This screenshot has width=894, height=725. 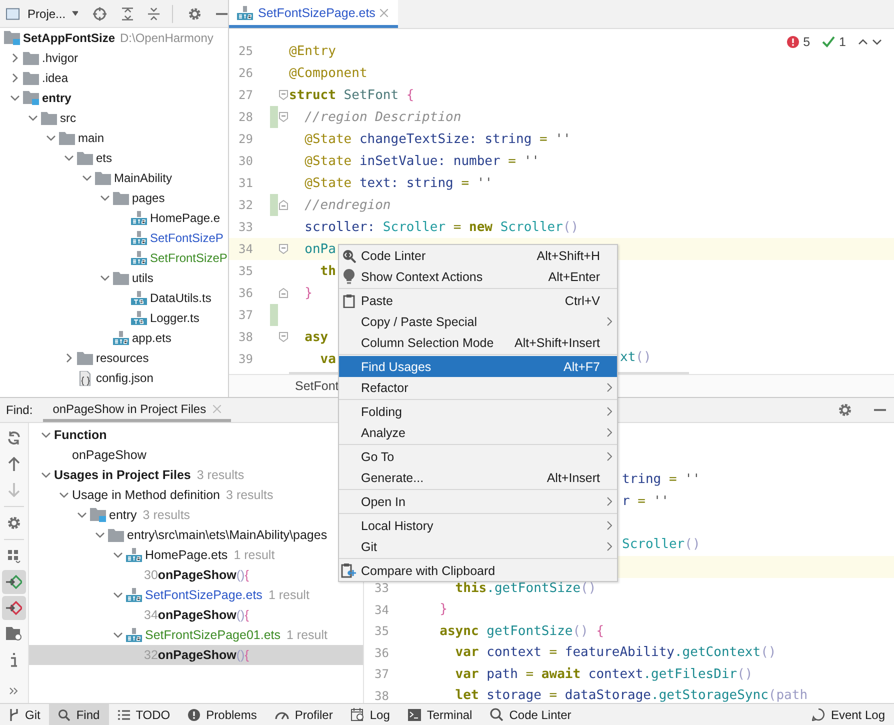 What do you see at coordinates (316, 337) in the screenshot?
I see `code-line: asy` at bounding box center [316, 337].